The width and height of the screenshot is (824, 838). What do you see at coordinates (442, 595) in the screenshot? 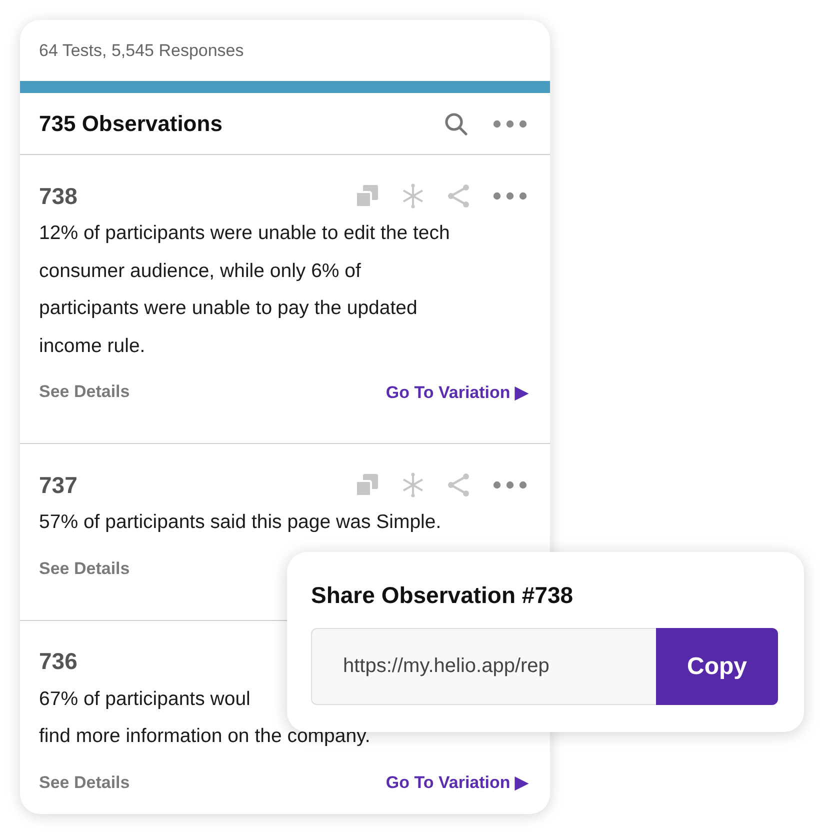
I see `popup-title: Share Observation #738` at bounding box center [442, 595].